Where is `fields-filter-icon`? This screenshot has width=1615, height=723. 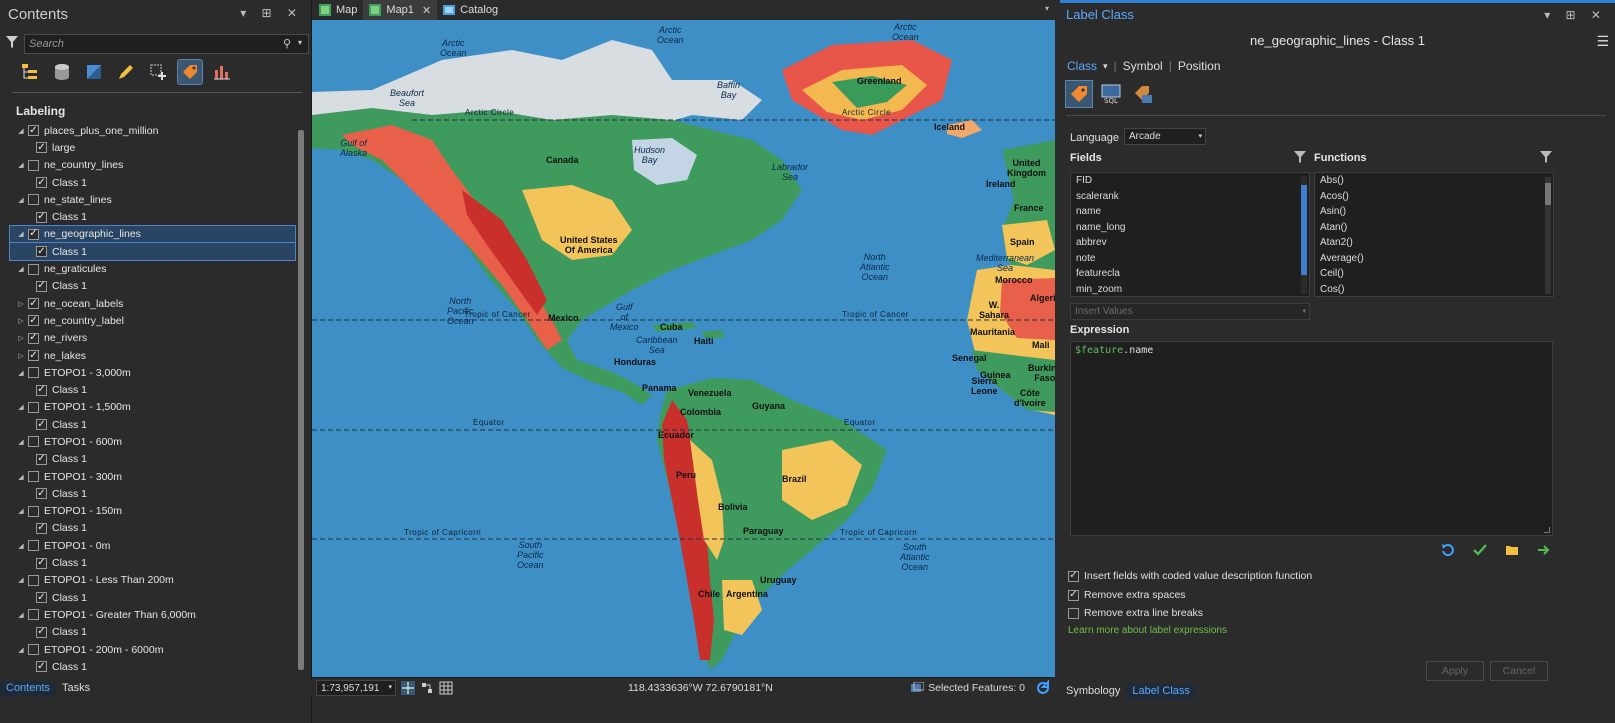
fields-filter-icon is located at coordinates (1300, 157).